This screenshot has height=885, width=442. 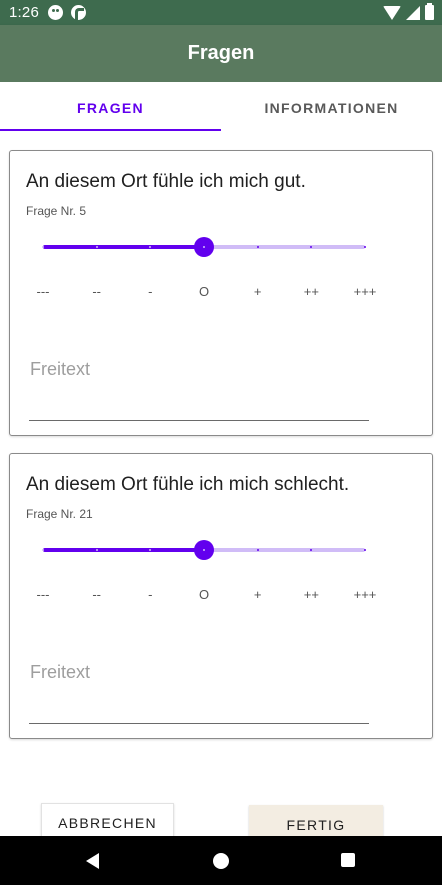 What do you see at coordinates (56, 211) in the screenshot?
I see `question-number: Frage Nr. 5` at bounding box center [56, 211].